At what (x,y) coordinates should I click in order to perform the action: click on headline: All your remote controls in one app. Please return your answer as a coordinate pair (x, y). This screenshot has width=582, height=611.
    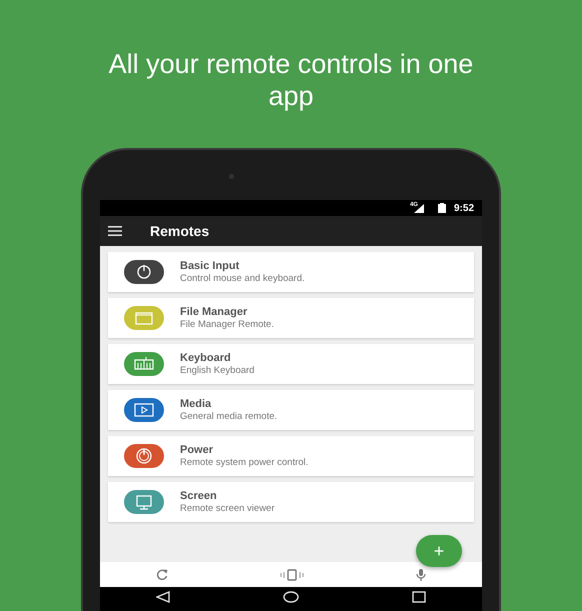
    Looking at the image, I should click on (291, 80).